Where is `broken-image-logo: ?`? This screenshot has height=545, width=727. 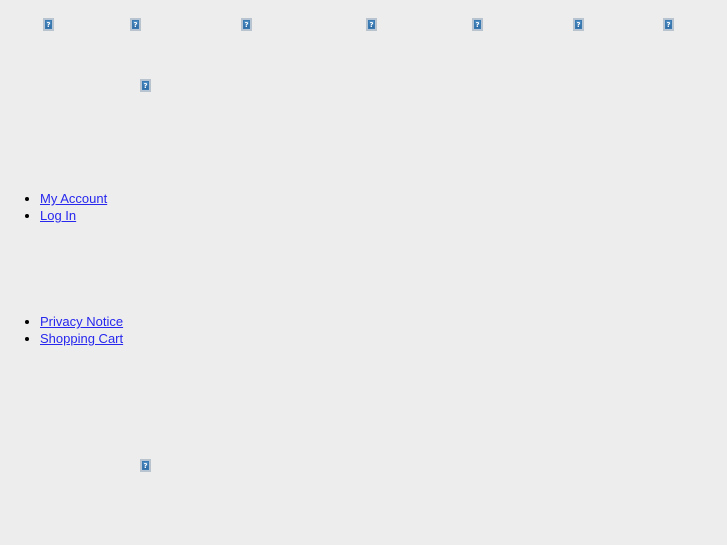
broken-image-logo: ? is located at coordinates (145, 85).